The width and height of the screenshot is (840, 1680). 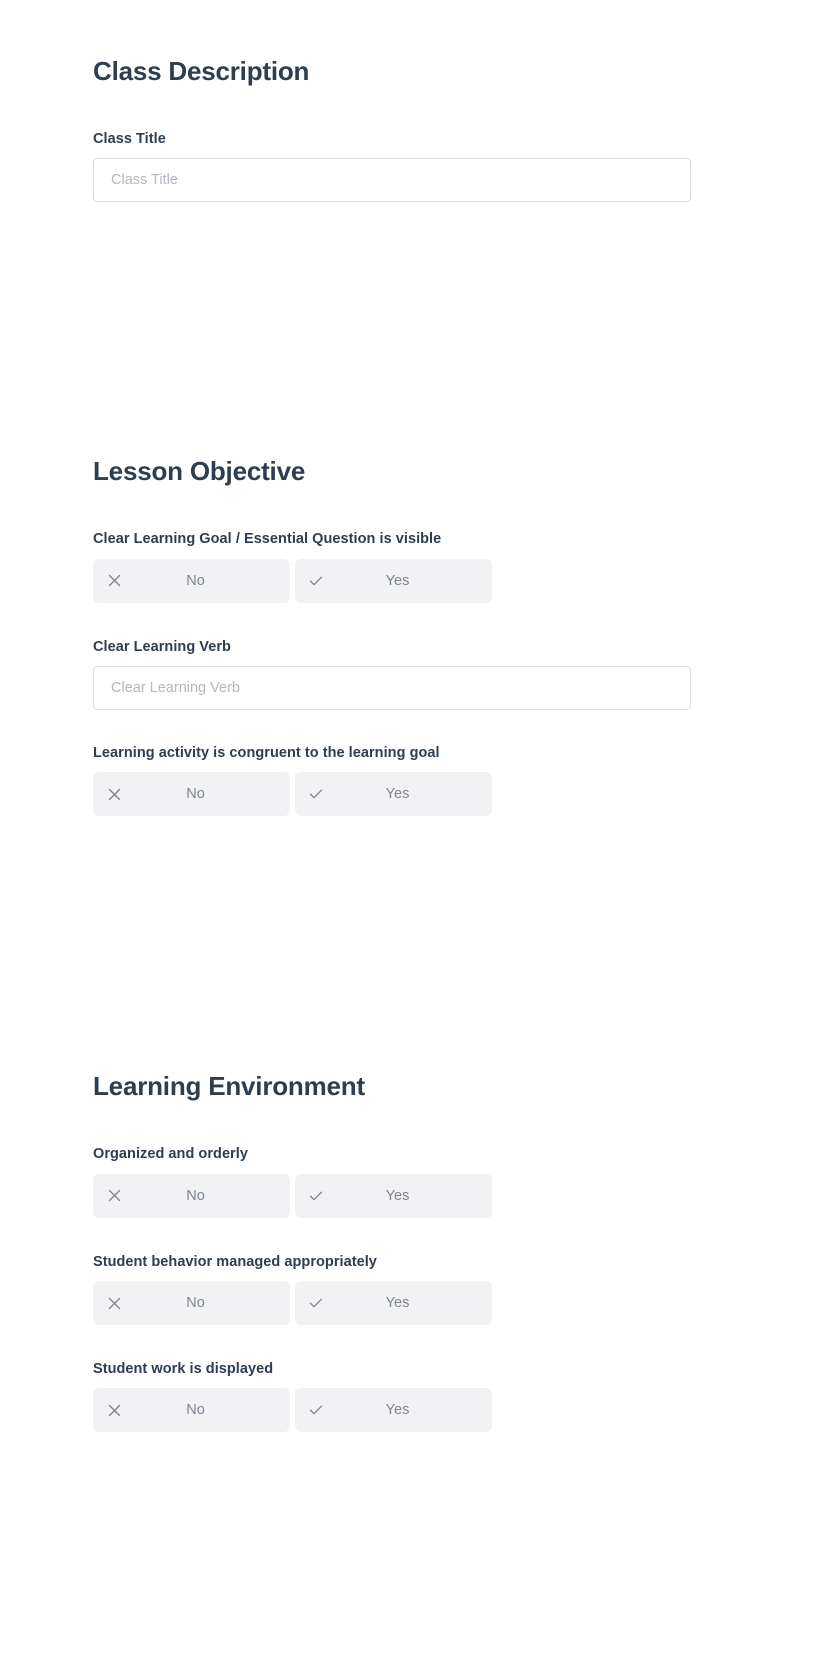 I want to click on toggle-organized-and-orderly-yes: Yes, so click(x=393, y=1195).